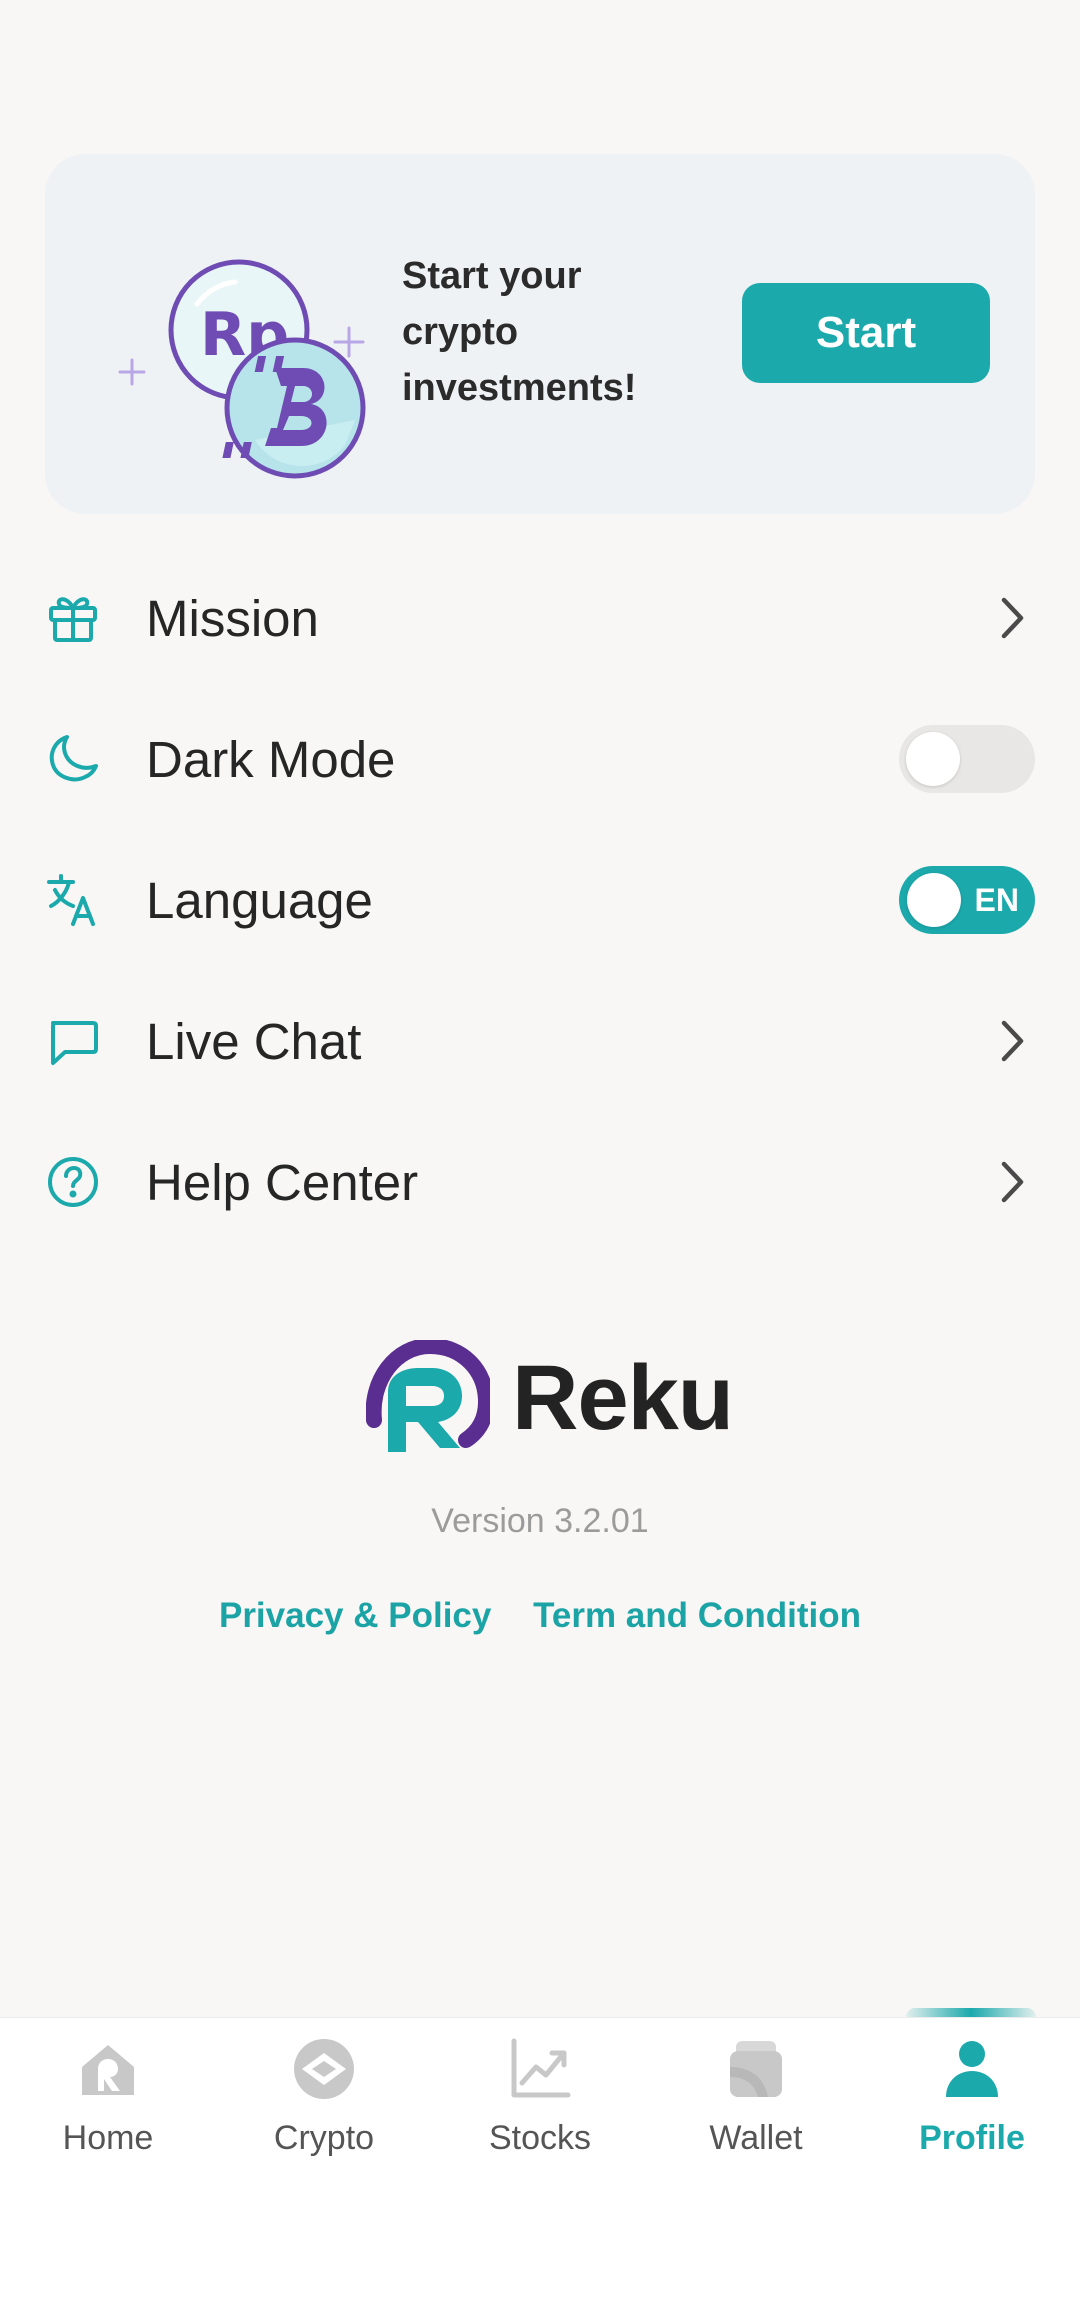 Image resolution: width=1080 pixels, height=2316 pixels. What do you see at coordinates (108, 2070) in the screenshot?
I see `home-icon` at bounding box center [108, 2070].